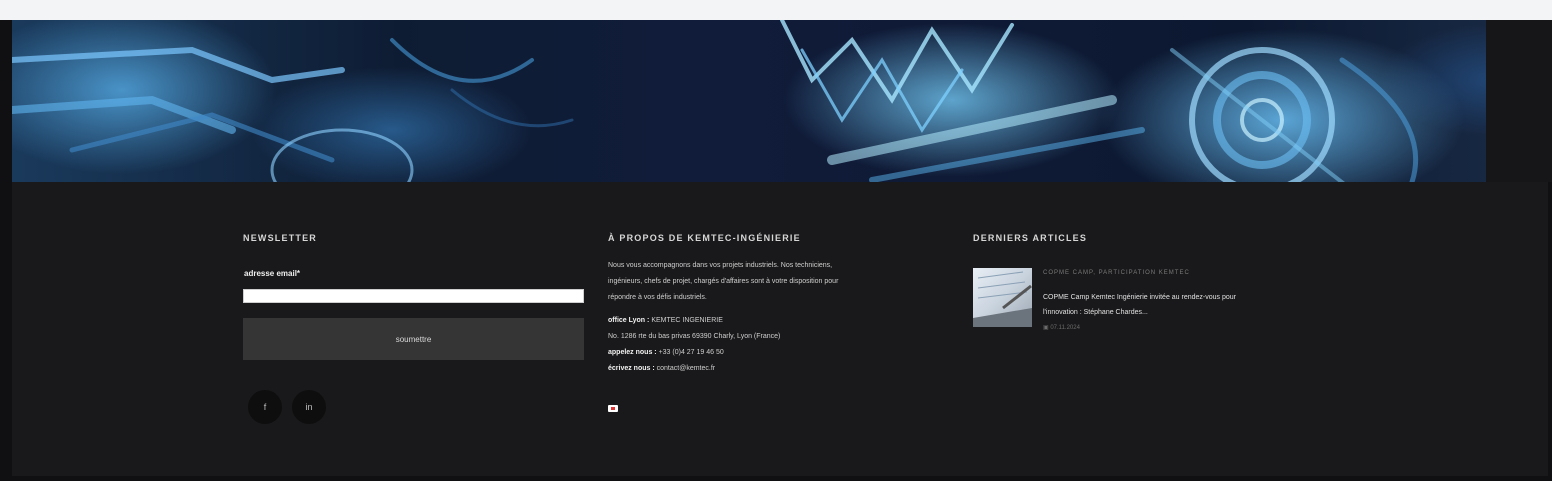  I want to click on phone-value: +33 (0)4 27 19 46 50, so click(691, 352).